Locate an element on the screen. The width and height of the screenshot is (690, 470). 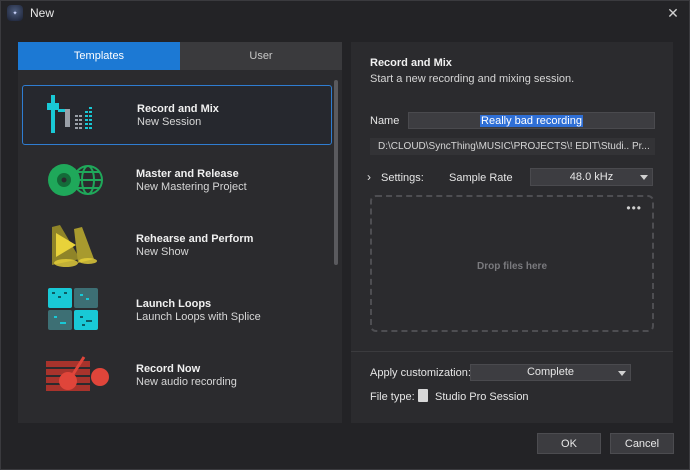
name-input-value: Really bad recording is located at coordinates (531, 120).